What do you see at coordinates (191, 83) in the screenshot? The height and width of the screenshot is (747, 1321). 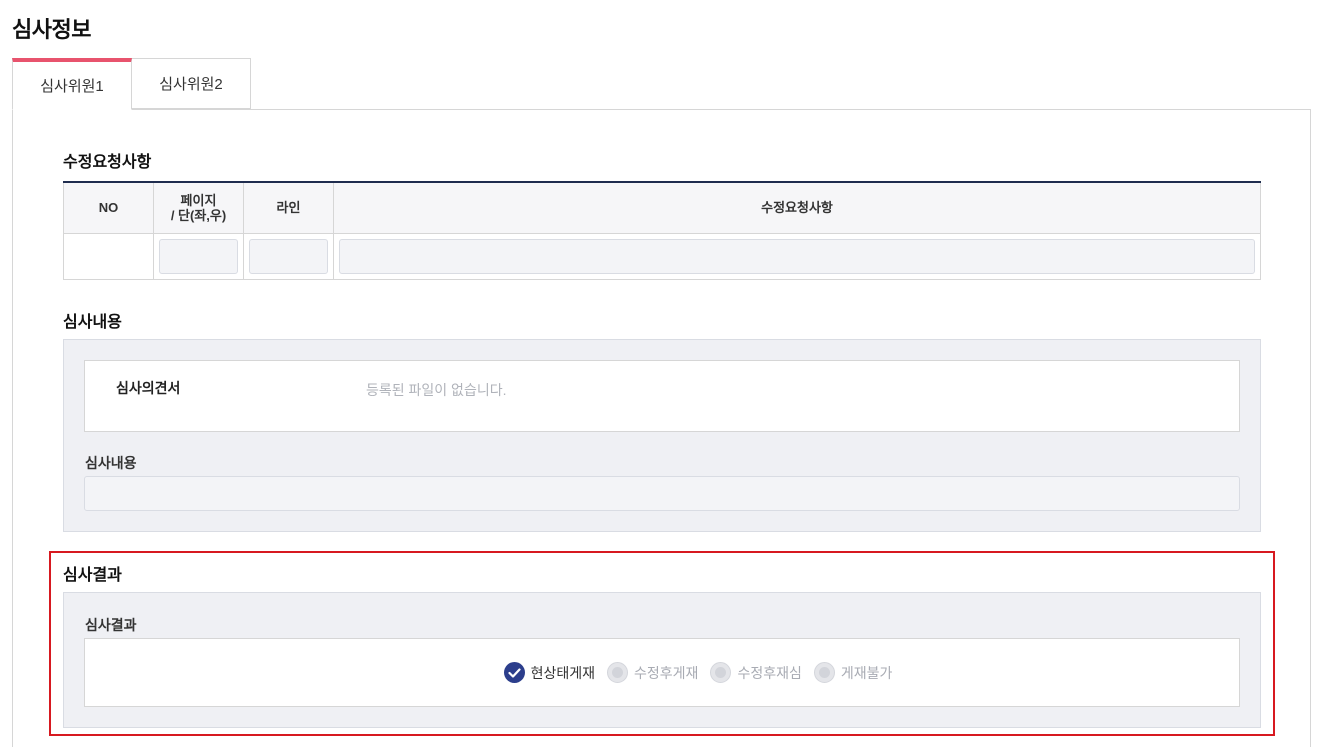 I see `tab-reviewer-2: 심사위원2` at bounding box center [191, 83].